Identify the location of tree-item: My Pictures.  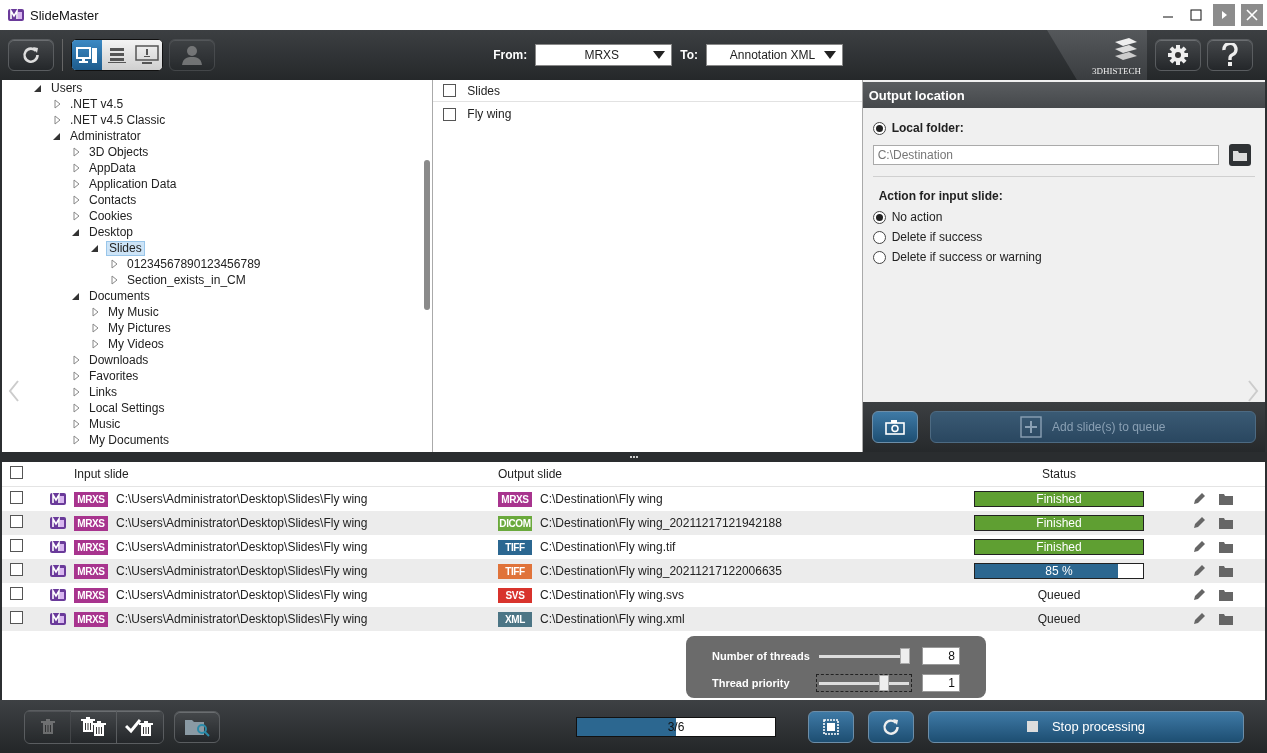
(139, 328).